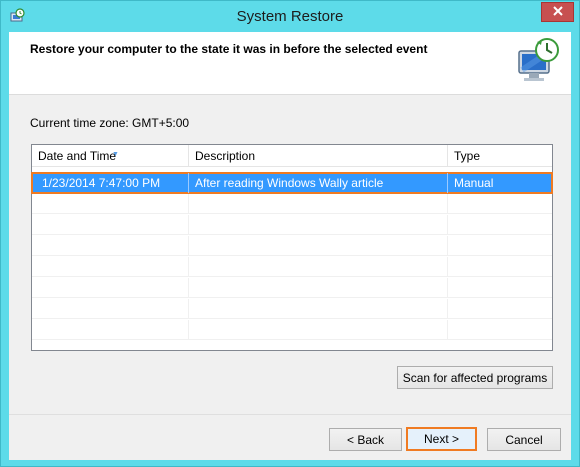  I want to click on column-header-label: Description, so click(225, 156).